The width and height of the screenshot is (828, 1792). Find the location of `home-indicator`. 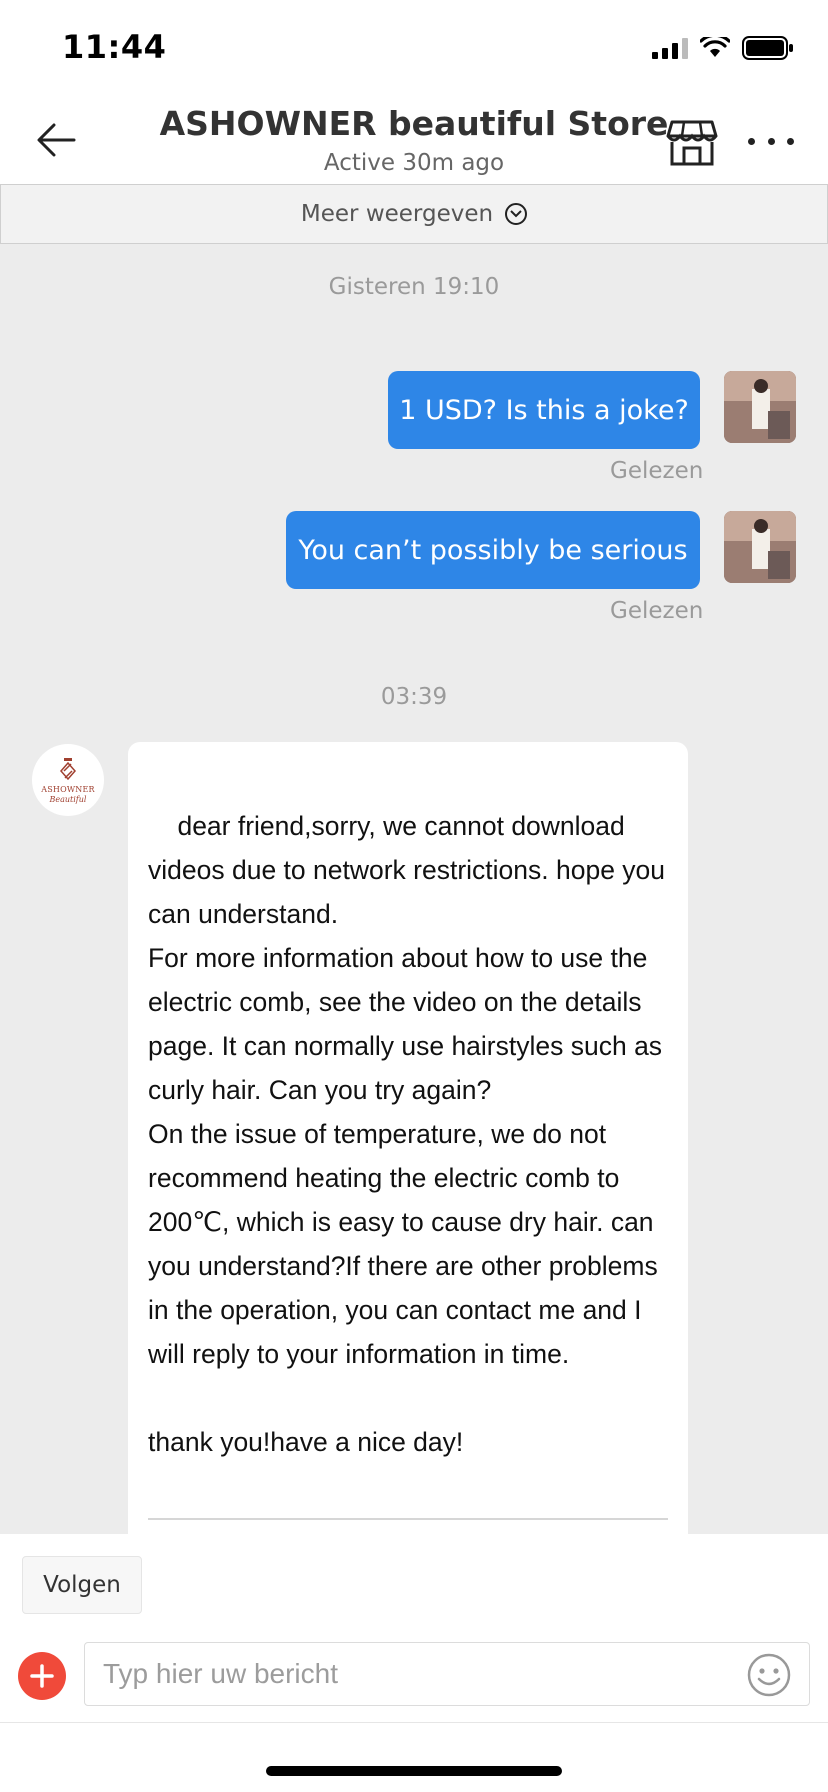

home-indicator is located at coordinates (414, 1771).